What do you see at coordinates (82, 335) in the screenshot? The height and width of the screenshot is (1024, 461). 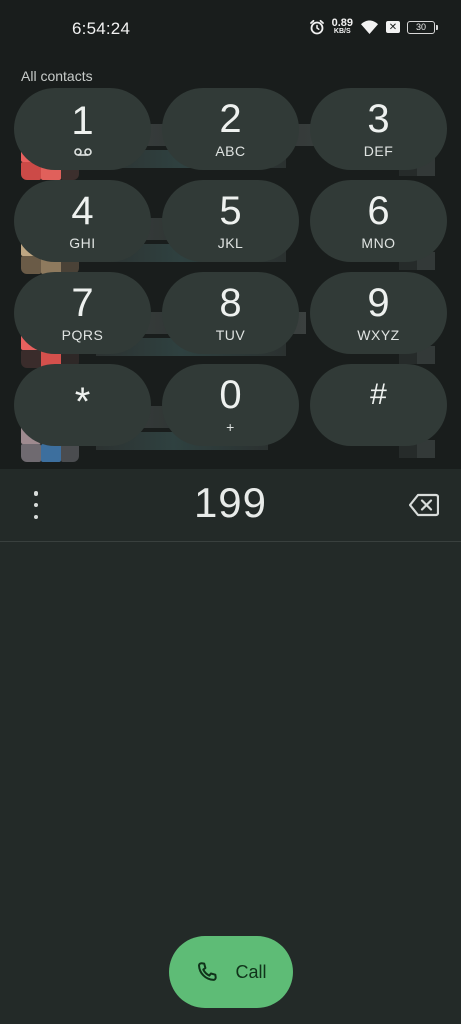 I see `key-letters: PQRS` at bounding box center [82, 335].